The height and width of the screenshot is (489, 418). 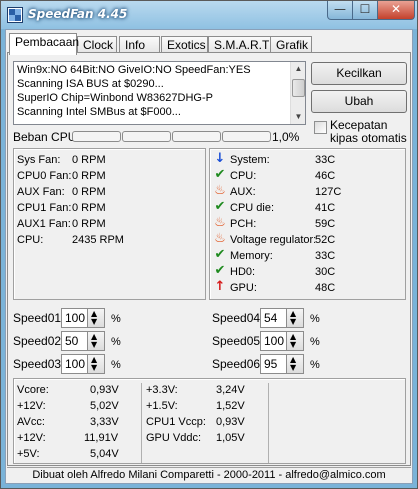 What do you see at coordinates (31, 422) in the screenshot?
I see `voltage-label: AVcc:` at bounding box center [31, 422].